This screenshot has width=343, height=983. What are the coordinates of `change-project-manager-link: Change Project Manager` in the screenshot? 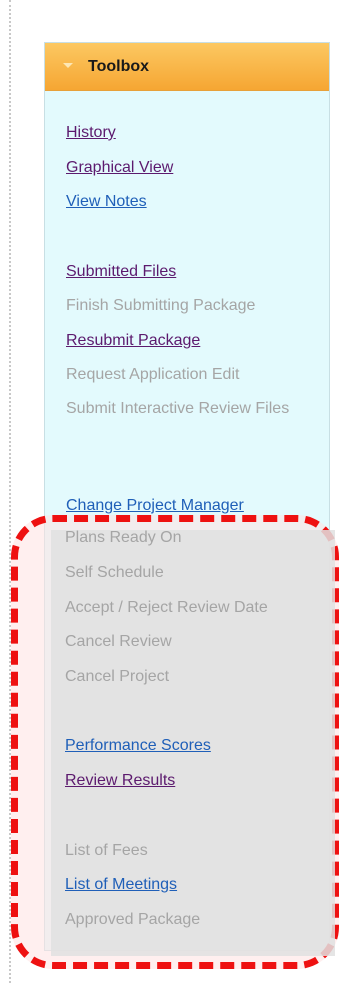 It's located at (155, 505).